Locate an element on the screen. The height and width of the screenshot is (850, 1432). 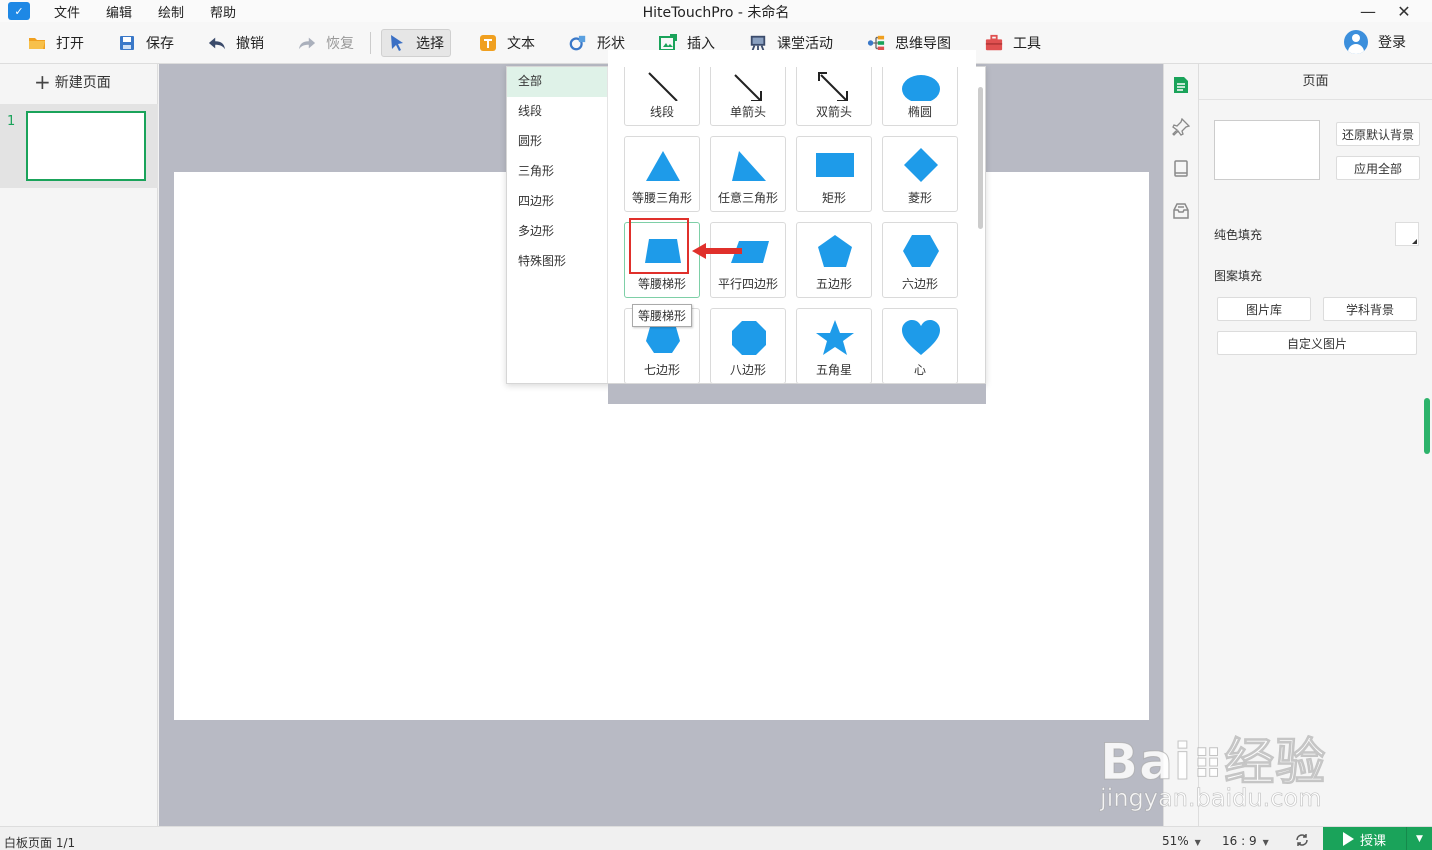
tools-button: 工具 is located at coordinates (1013, 43).